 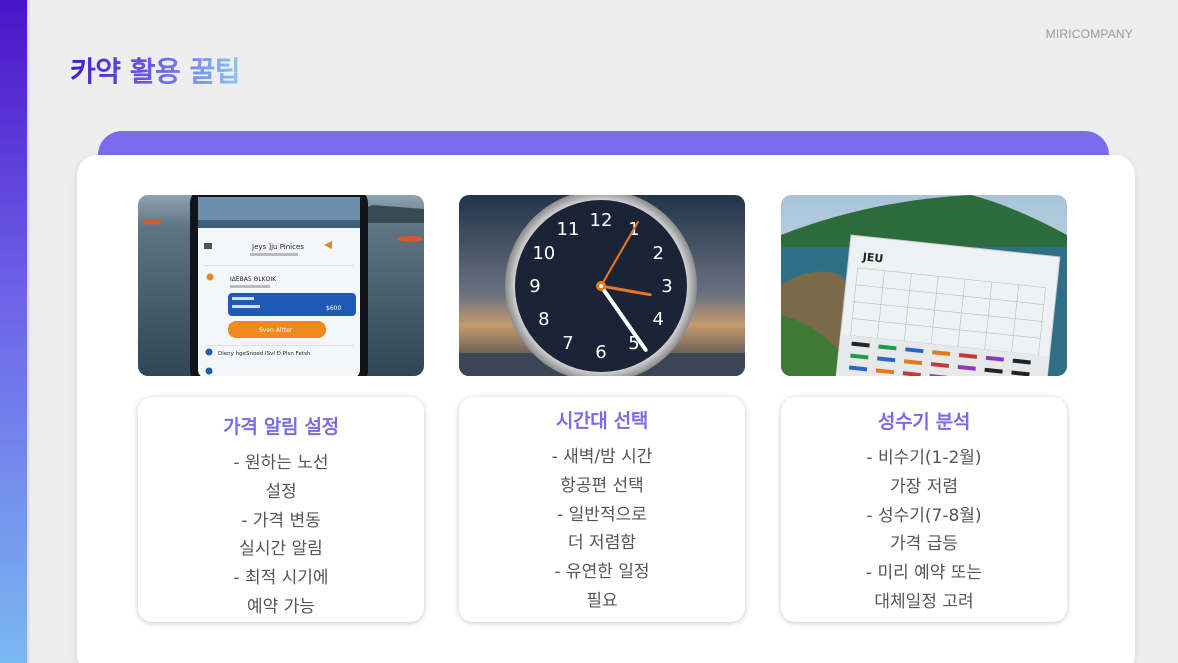 I want to click on clock-numeral: 10, so click(x=543, y=253).